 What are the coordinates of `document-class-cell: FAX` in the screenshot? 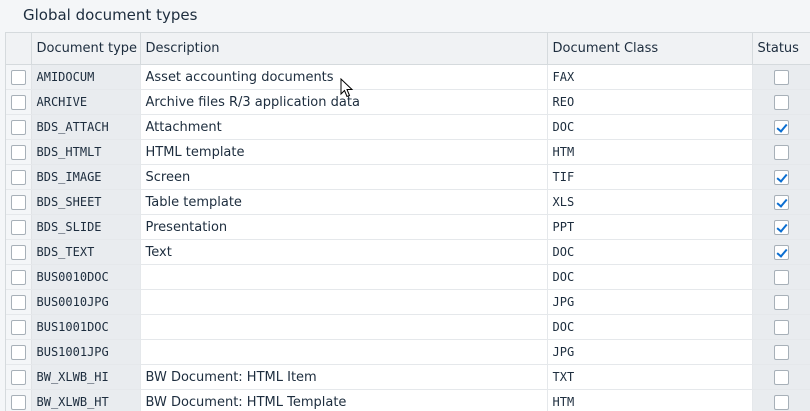 It's located at (650, 77).